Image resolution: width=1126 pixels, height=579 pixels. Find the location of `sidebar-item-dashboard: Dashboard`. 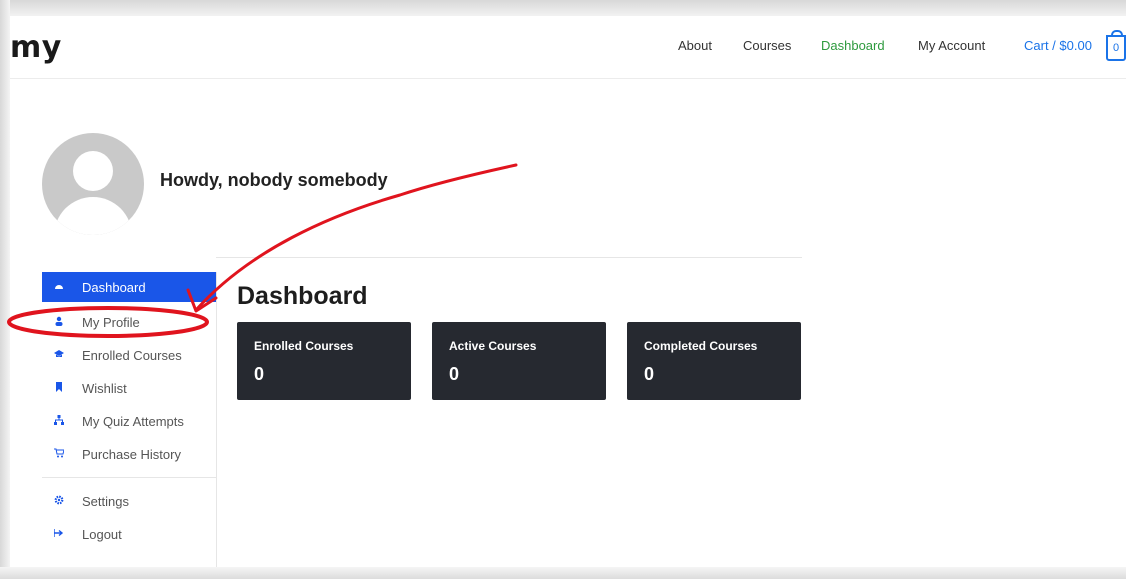

sidebar-item-dashboard: Dashboard is located at coordinates (129, 287).